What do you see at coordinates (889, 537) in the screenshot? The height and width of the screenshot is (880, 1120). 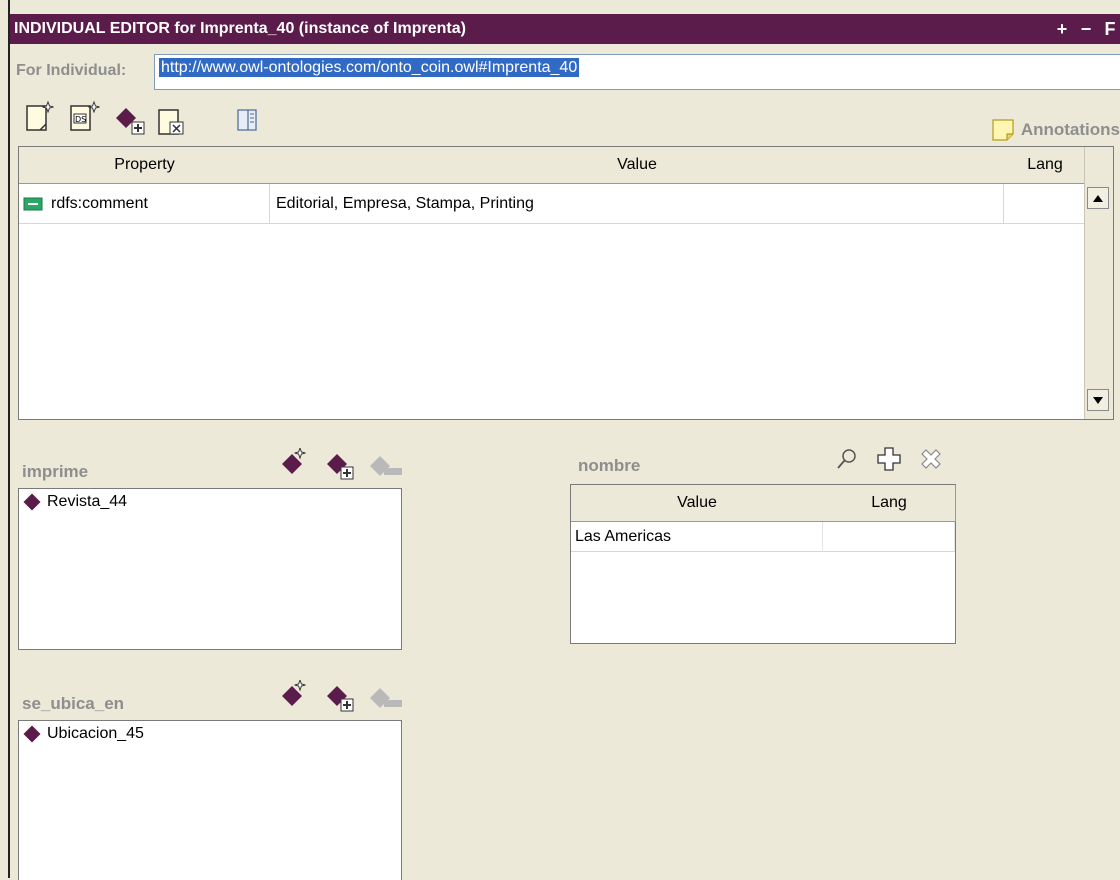 I see `nombre-row-lang-cell` at bounding box center [889, 537].